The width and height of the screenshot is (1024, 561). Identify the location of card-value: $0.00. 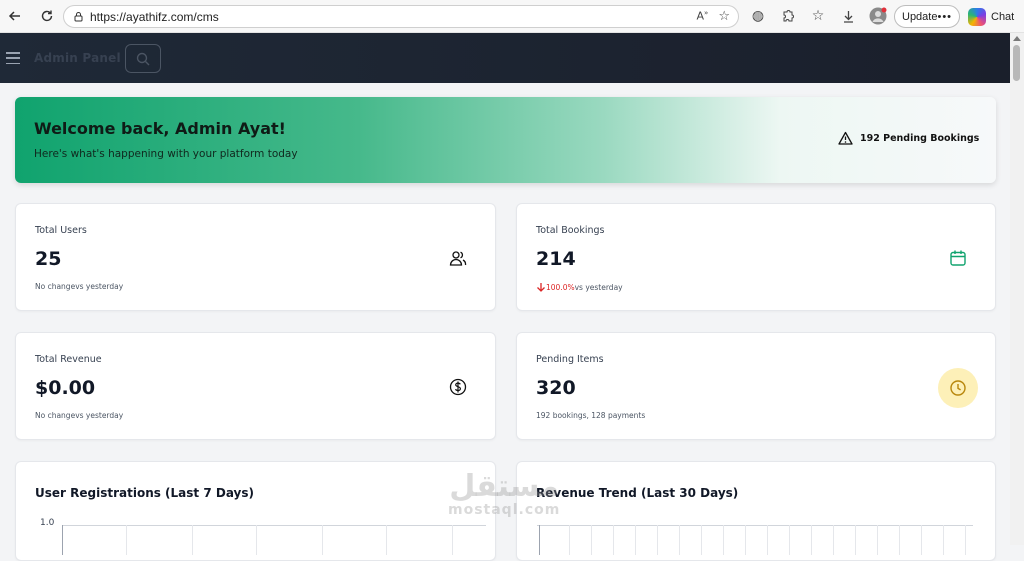
(65, 388).